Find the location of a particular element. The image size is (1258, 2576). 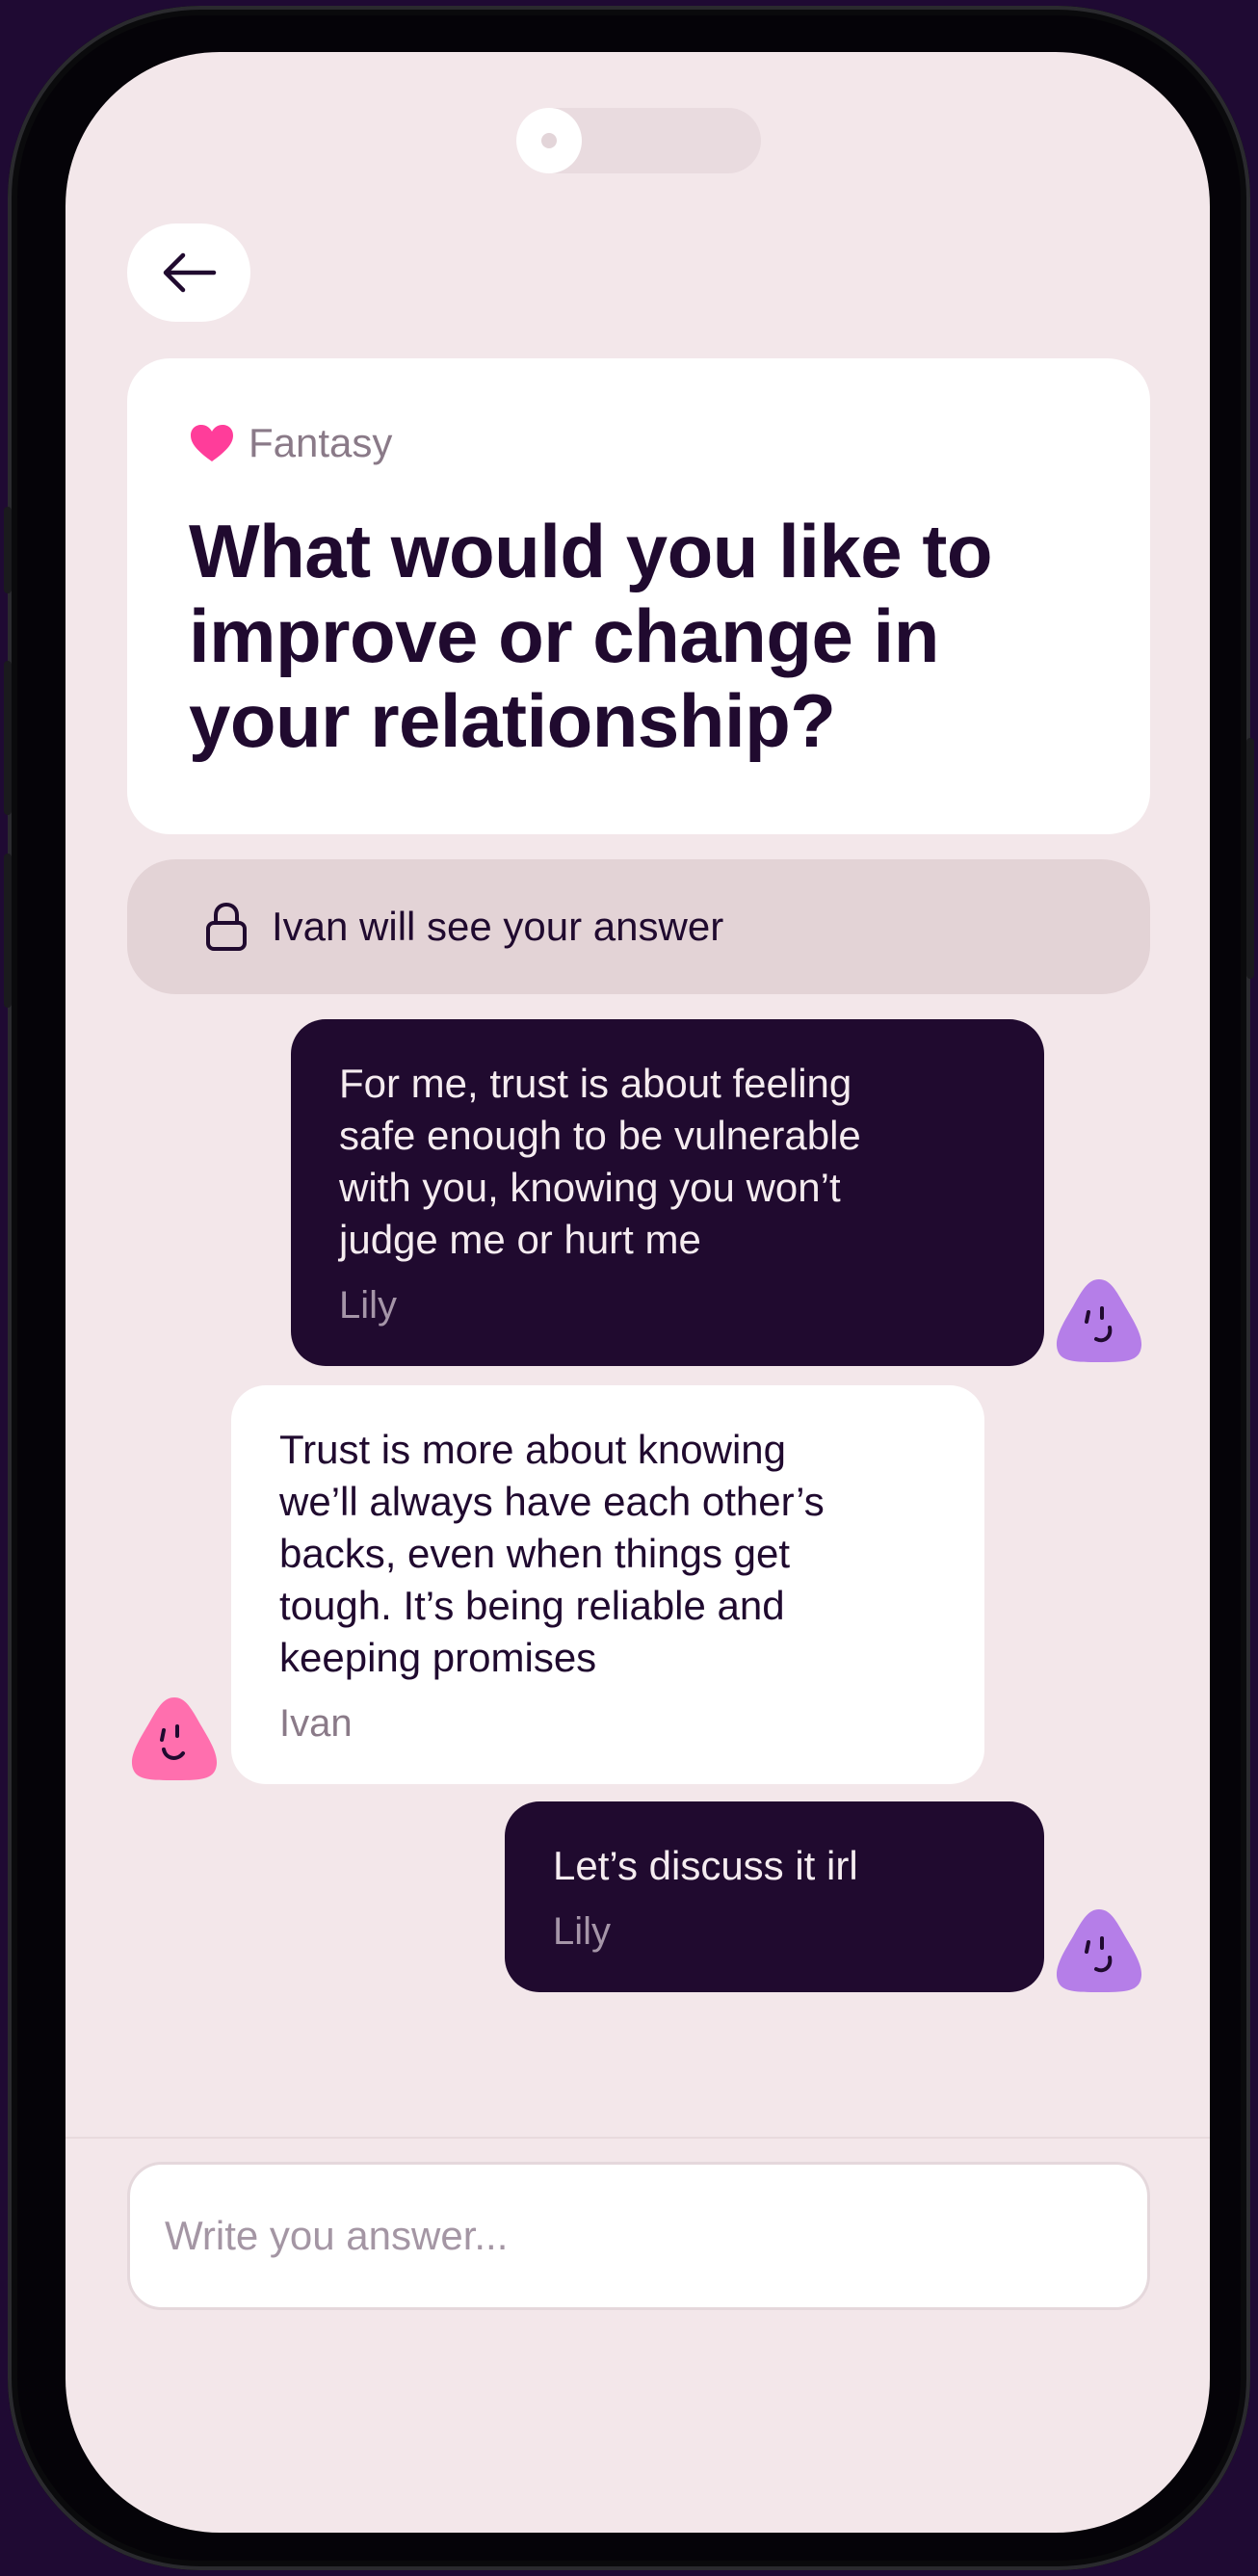

arrow-left-icon is located at coordinates (190, 273).